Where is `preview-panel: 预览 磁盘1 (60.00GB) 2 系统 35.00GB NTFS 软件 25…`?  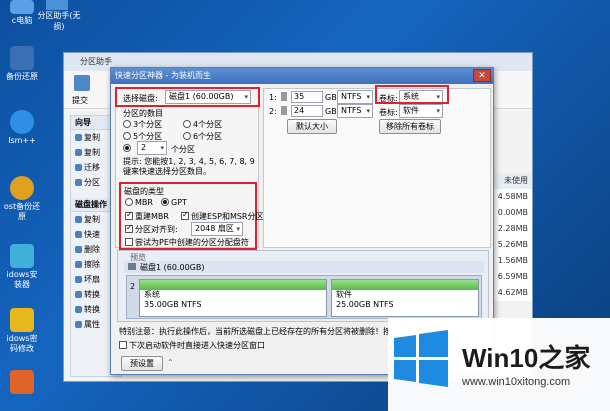 preview-panel: 预览 磁盘1 (60.00GB) 2 系统 35.00GB NTFS 软件 25… is located at coordinates (303, 286).